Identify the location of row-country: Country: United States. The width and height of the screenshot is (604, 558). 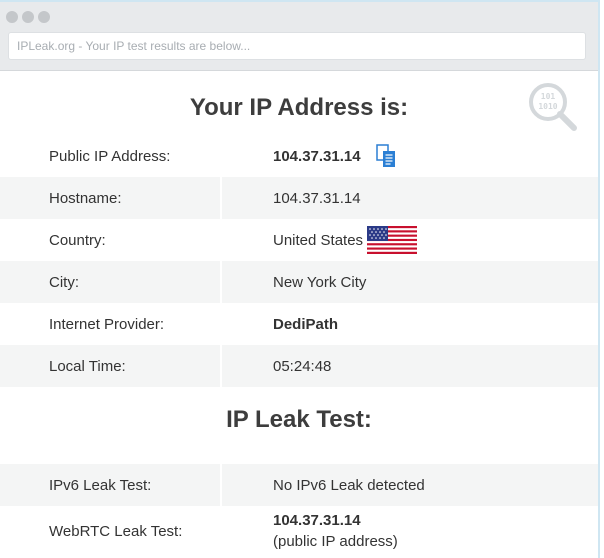
(299, 240).